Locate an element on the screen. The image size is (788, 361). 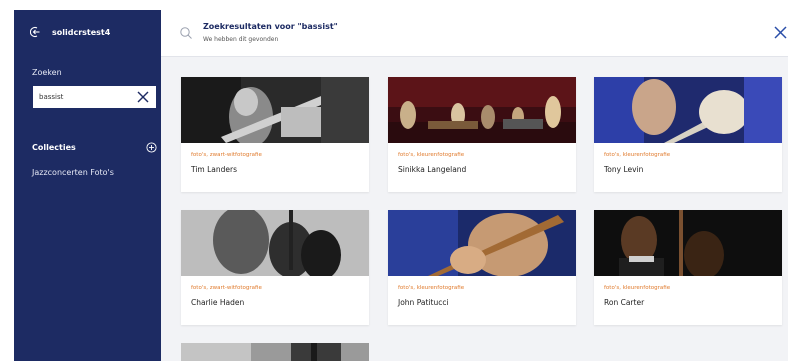
collections-label: Collecties is located at coordinates (54, 147).